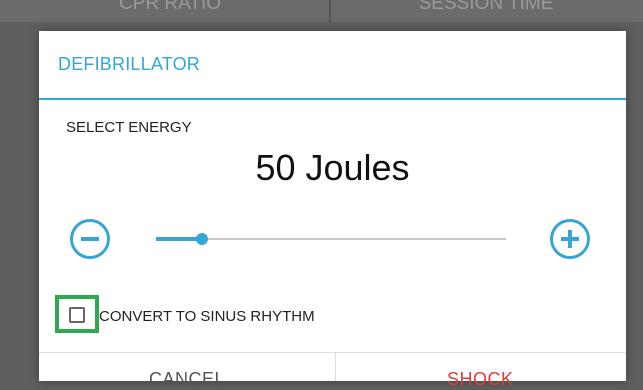  Describe the element at coordinates (332, 167) in the screenshot. I see `energy-value: 50 Joules` at that location.